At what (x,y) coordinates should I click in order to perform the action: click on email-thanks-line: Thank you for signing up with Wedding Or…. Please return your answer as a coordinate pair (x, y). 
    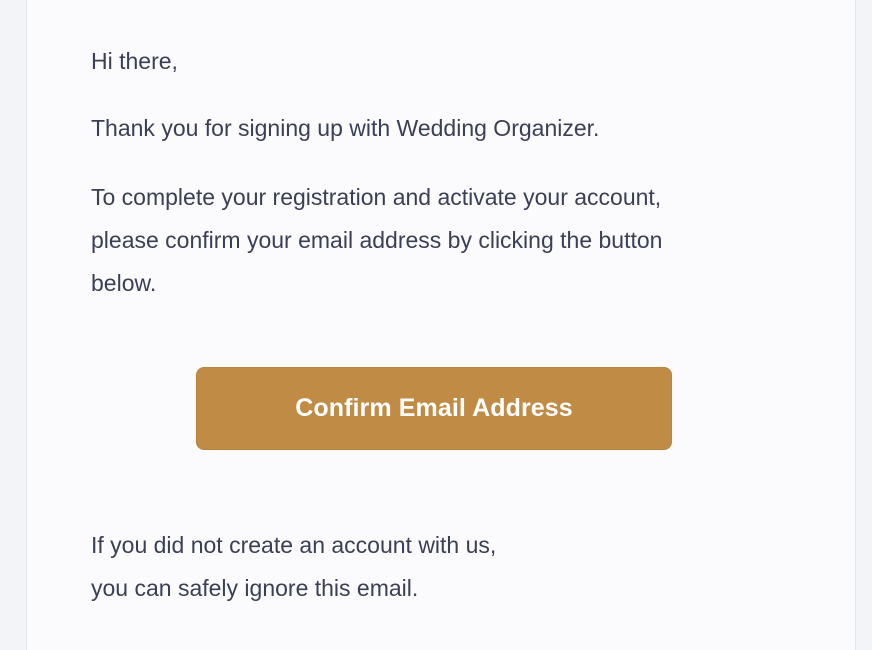
    Looking at the image, I should click on (345, 128).